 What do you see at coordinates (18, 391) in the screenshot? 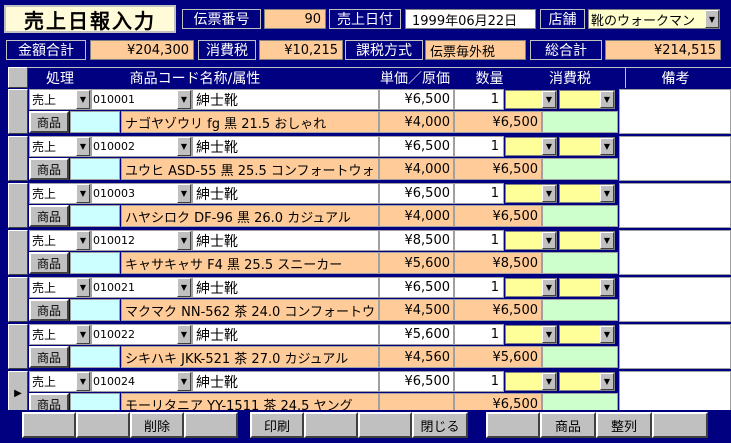
I see `row-selector: ▶` at bounding box center [18, 391].